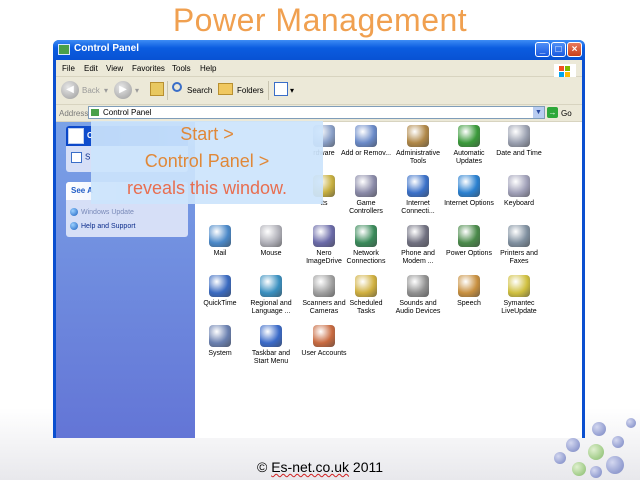 The height and width of the screenshot is (480, 640). Describe the element at coordinates (148, 68) in the screenshot. I see `menu-favorites: Favorites` at that location.